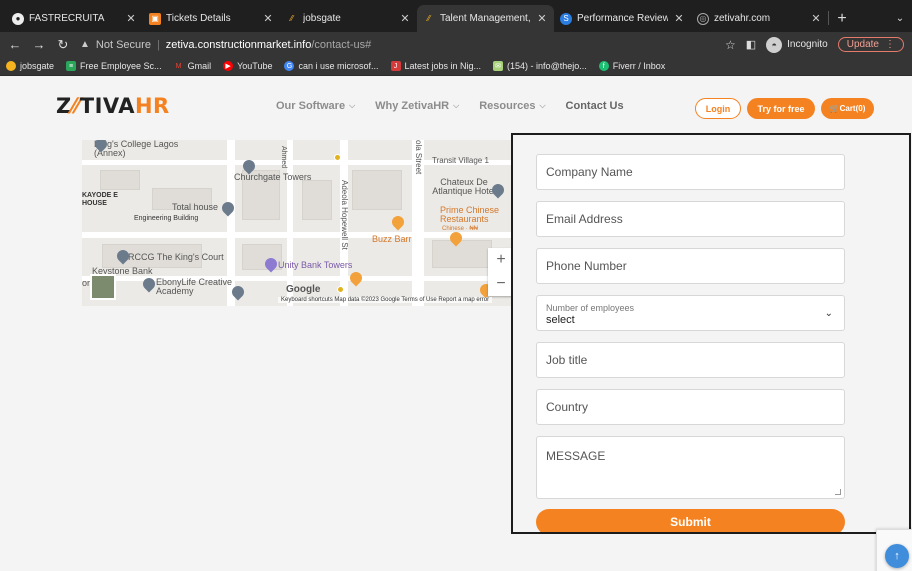 The image size is (912, 571). What do you see at coordinates (412, 106) in the screenshot?
I see `nav-label: Why ZetivaHR` at bounding box center [412, 106].